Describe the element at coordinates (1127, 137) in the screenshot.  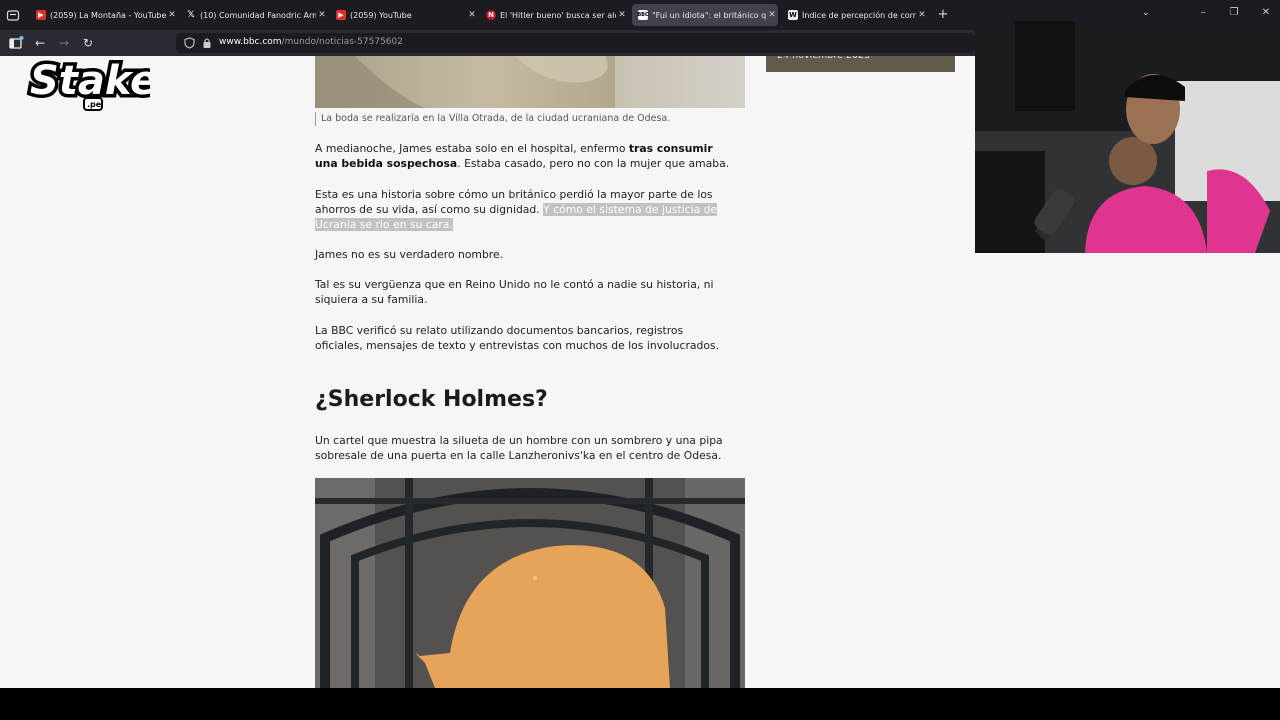
I see `webcam-overlay` at that location.